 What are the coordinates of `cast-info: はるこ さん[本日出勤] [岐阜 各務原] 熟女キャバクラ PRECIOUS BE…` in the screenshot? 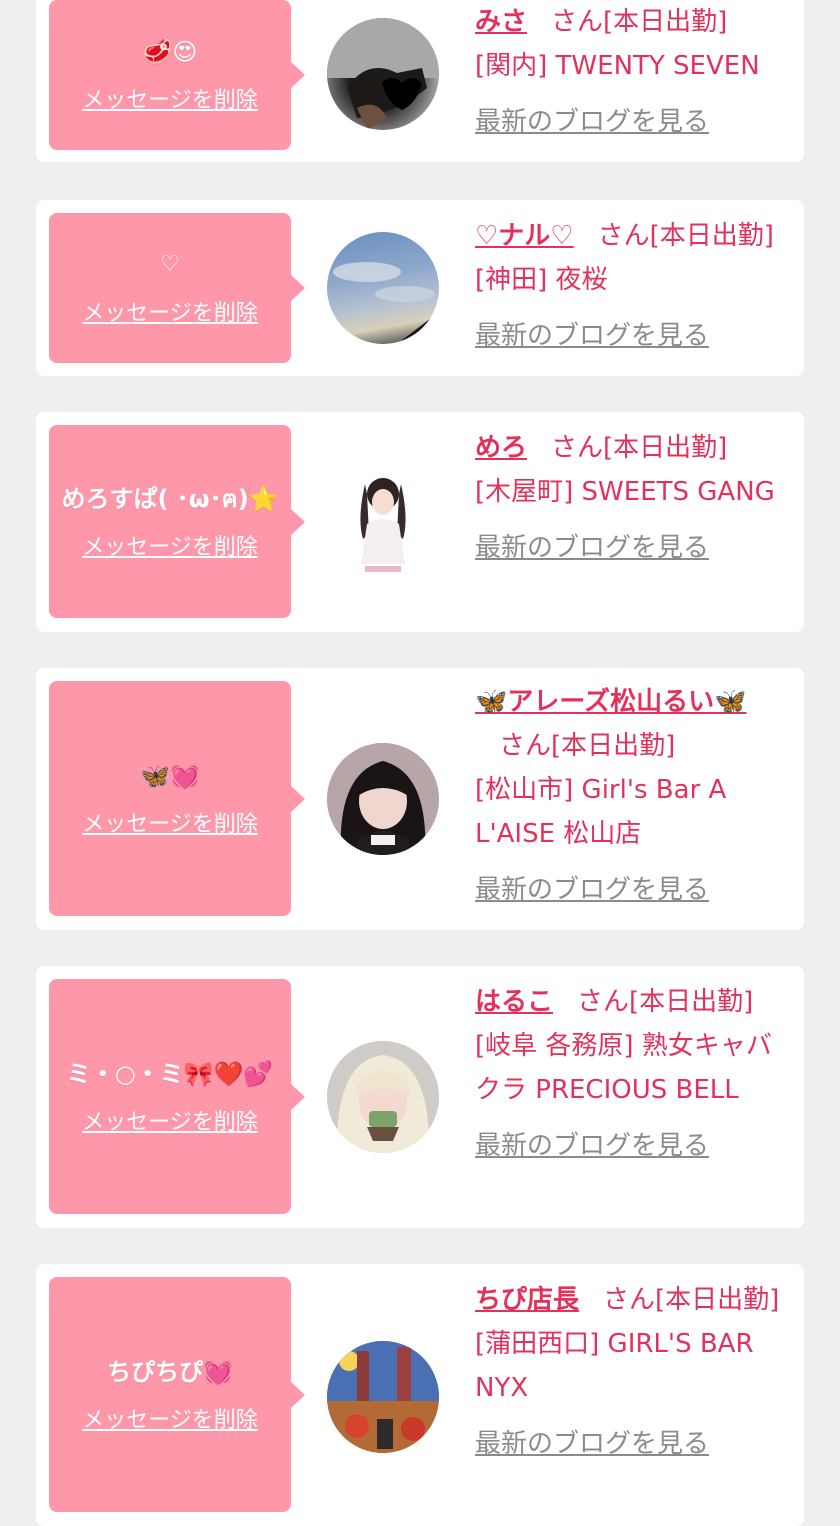 It's located at (635, 1074).